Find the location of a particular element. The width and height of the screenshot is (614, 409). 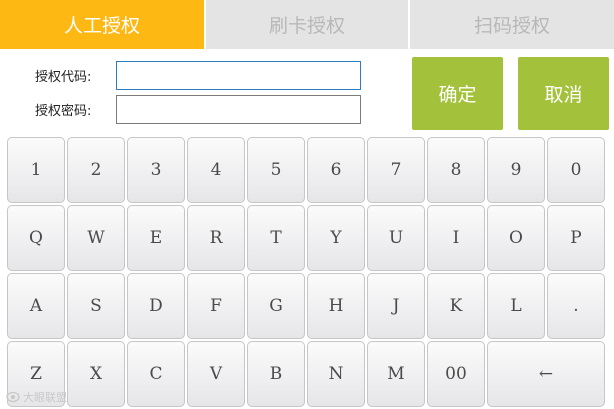

key-t: T is located at coordinates (276, 238).